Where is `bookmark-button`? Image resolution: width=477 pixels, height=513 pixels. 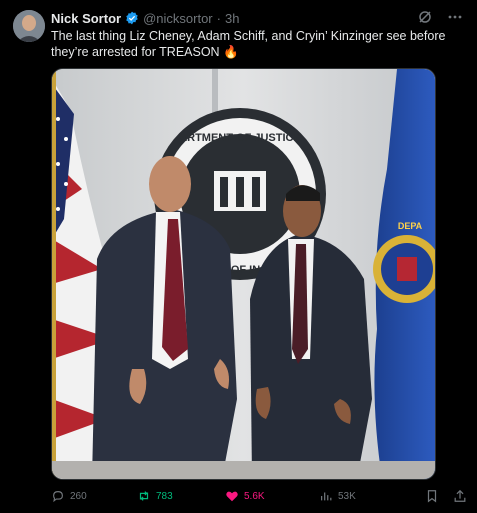 bookmark-button is located at coordinates (432, 496).